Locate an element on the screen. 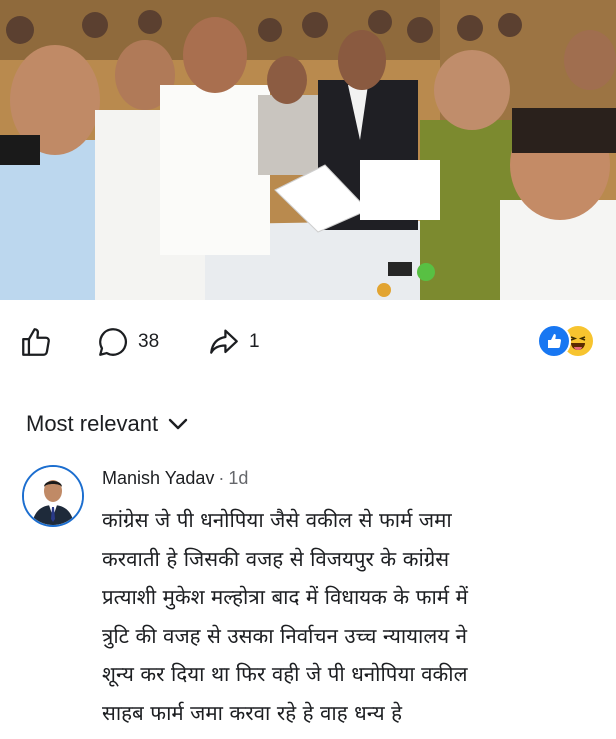 The width and height of the screenshot is (616, 739). reaction-summary is located at coordinates (567, 341).